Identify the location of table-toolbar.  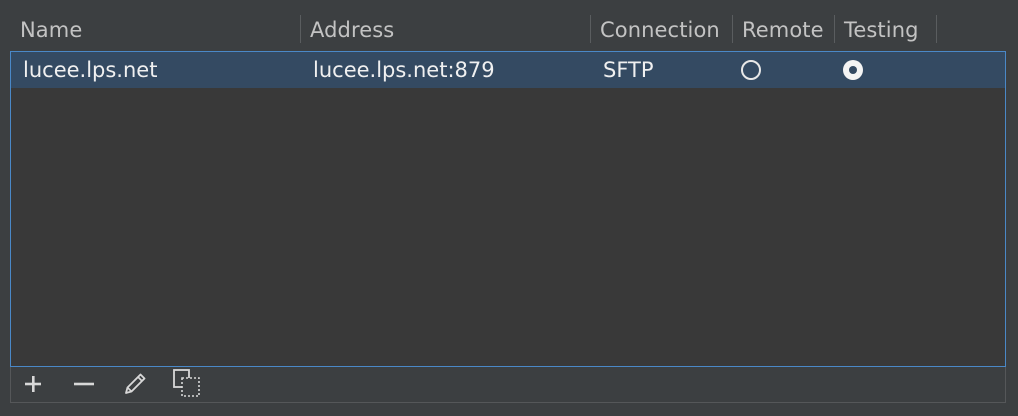
(508, 385).